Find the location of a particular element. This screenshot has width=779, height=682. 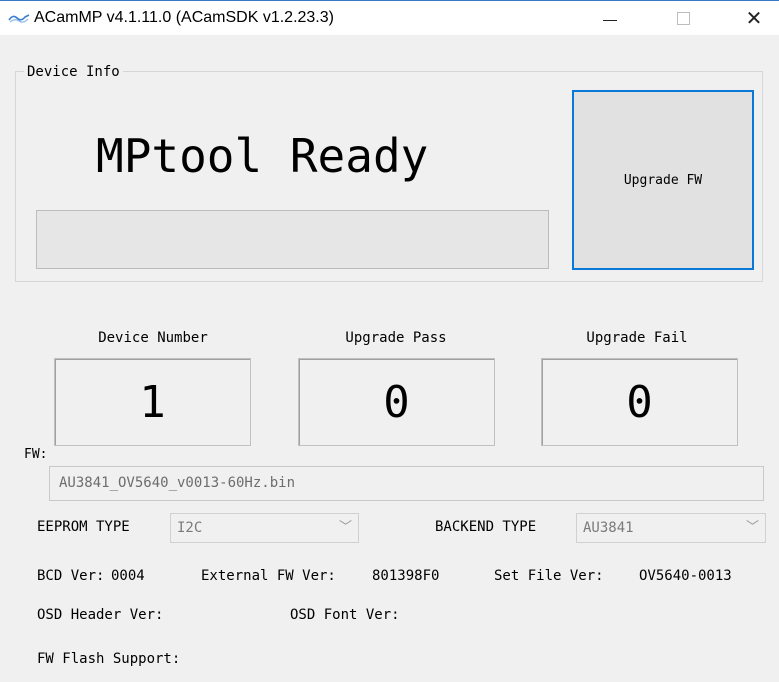

upgrade-fw-button: Upgrade FW is located at coordinates (663, 180).